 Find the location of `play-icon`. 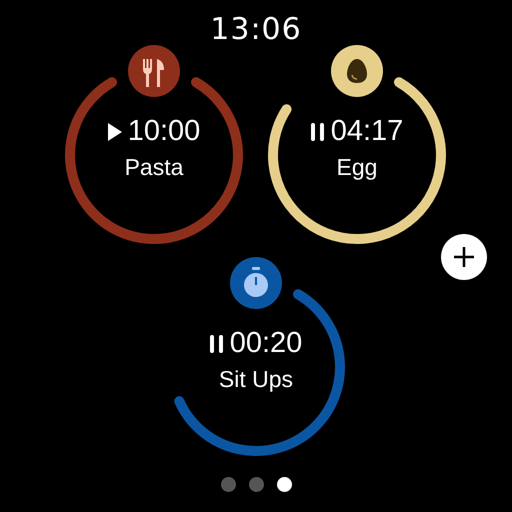

play-icon is located at coordinates (115, 131).